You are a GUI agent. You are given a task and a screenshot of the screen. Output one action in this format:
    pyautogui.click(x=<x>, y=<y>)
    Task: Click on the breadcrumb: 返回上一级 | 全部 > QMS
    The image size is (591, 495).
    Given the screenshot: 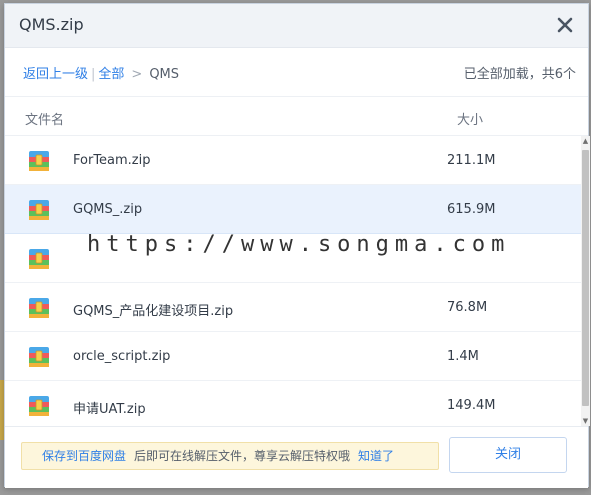 What is the action you would take?
    pyautogui.click(x=101, y=72)
    